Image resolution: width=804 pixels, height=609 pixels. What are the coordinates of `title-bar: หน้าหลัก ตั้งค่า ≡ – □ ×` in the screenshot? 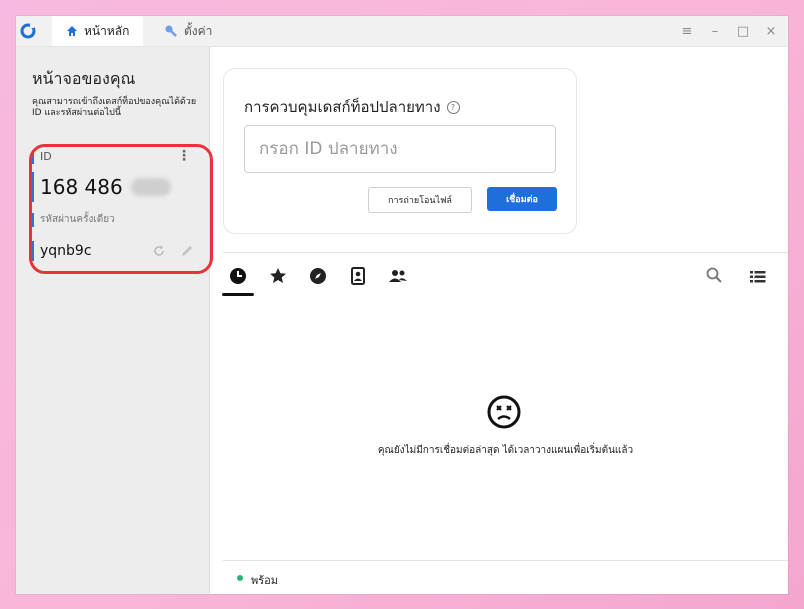 It's located at (402, 31).